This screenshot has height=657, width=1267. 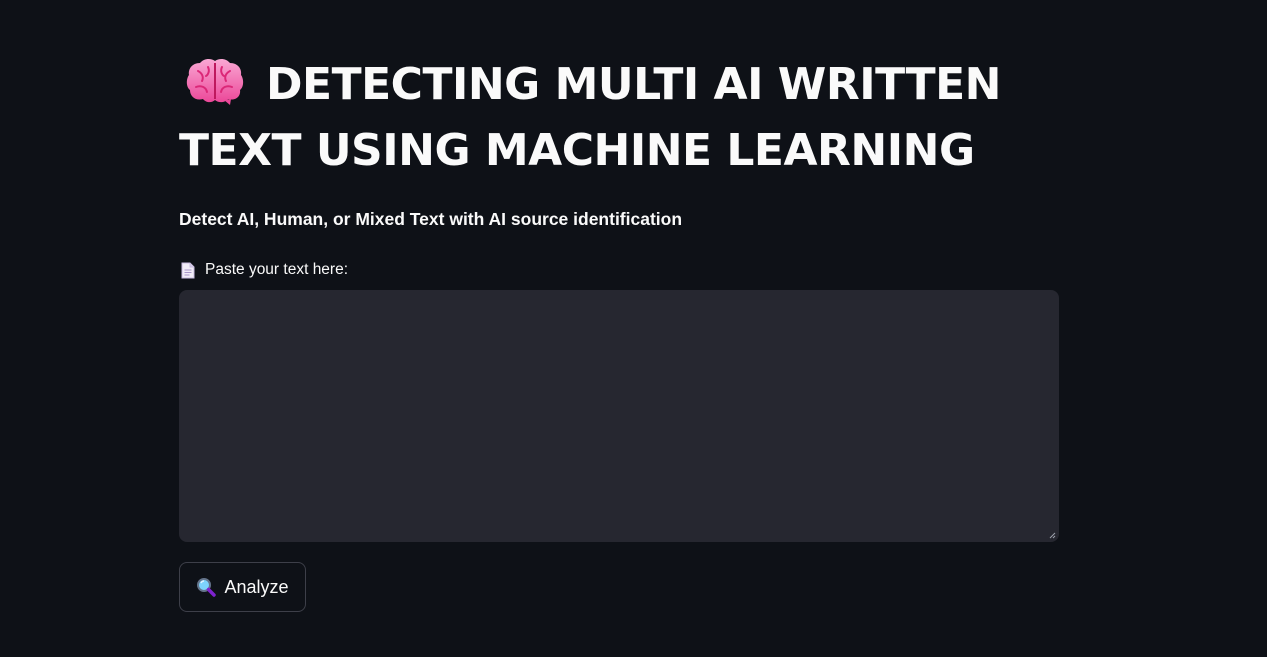 I want to click on title-line-1: DETECTING MULTI AI WRITTEN, so click(x=634, y=84).